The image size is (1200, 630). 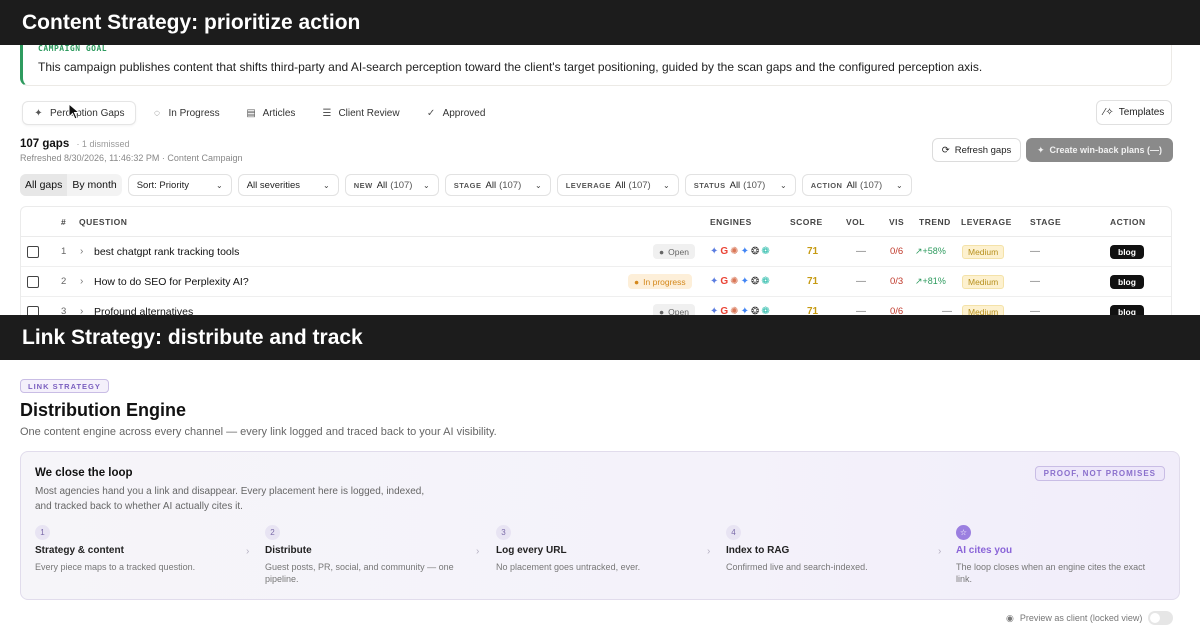 What do you see at coordinates (531, 550) in the screenshot?
I see `step-title: Log every URL` at bounding box center [531, 550].